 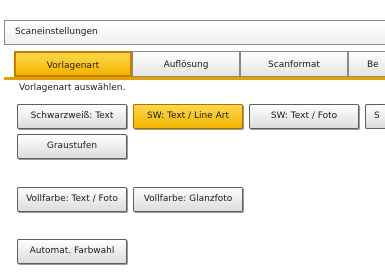 What do you see at coordinates (72, 199) in the screenshot?
I see `option-vollfarbe-text-foto: Vollfarbe: Text / Foto` at bounding box center [72, 199].